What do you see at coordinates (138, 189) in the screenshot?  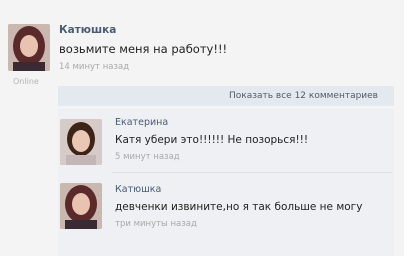 I see `comment-author-link: Катюшка` at bounding box center [138, 189].